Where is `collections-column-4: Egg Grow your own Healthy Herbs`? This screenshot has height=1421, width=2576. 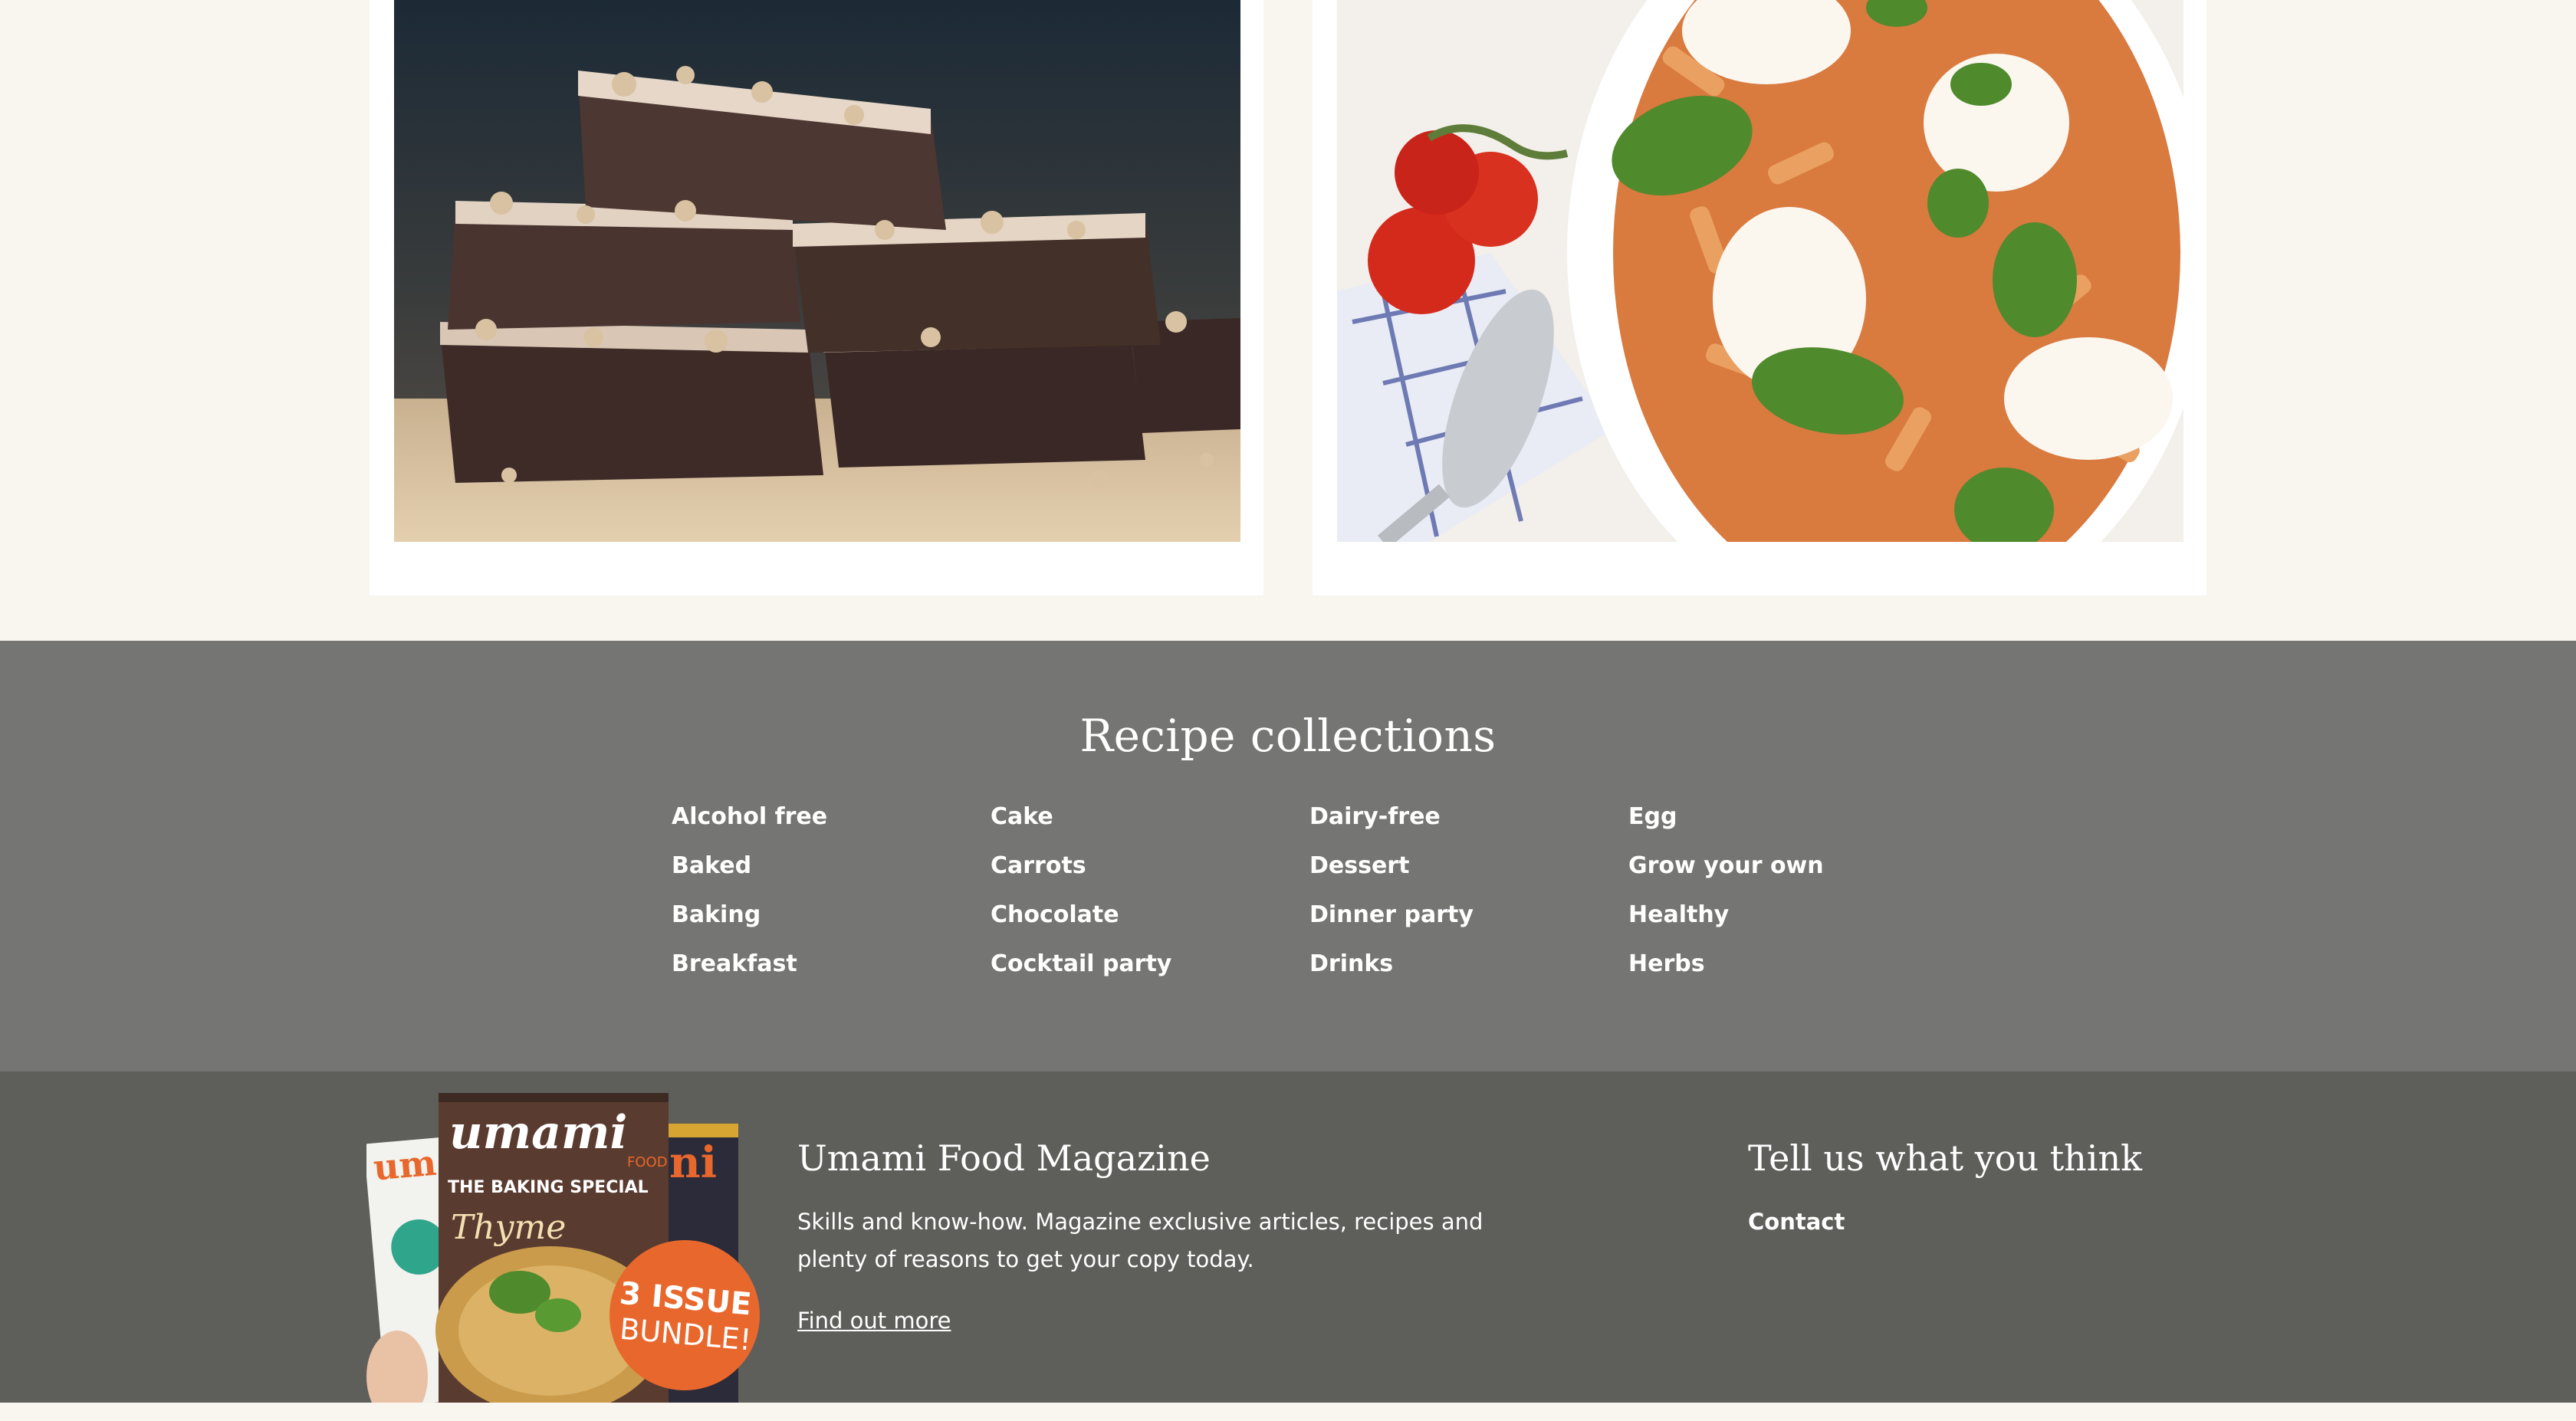 collections-column-4: Egg Grow your own Healthy Herbs is located at coordinates (1781, 900).